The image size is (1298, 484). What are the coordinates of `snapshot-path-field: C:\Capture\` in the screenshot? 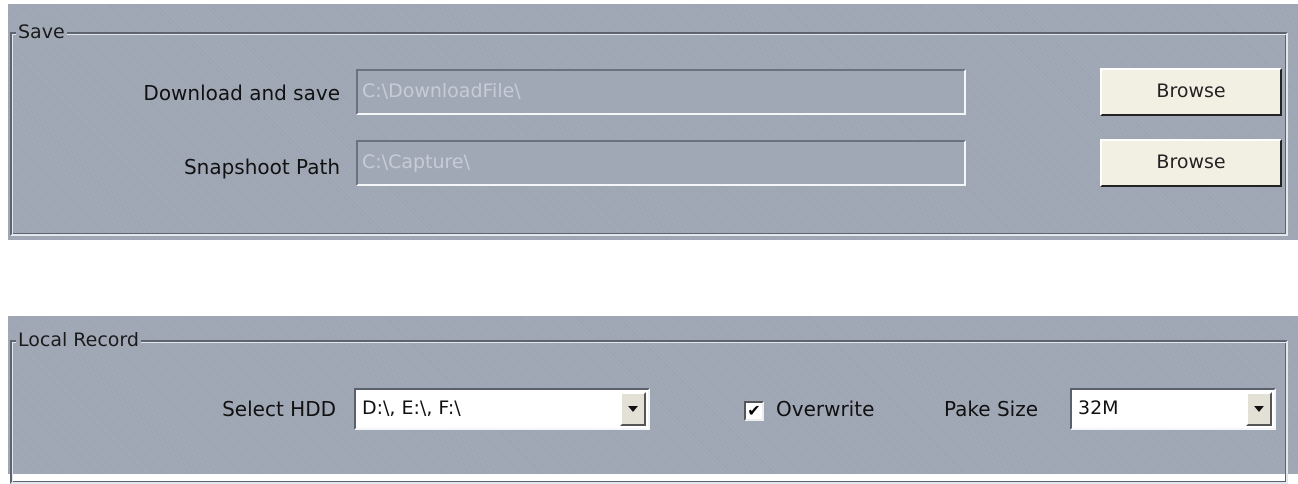 It's located at (661, 163).